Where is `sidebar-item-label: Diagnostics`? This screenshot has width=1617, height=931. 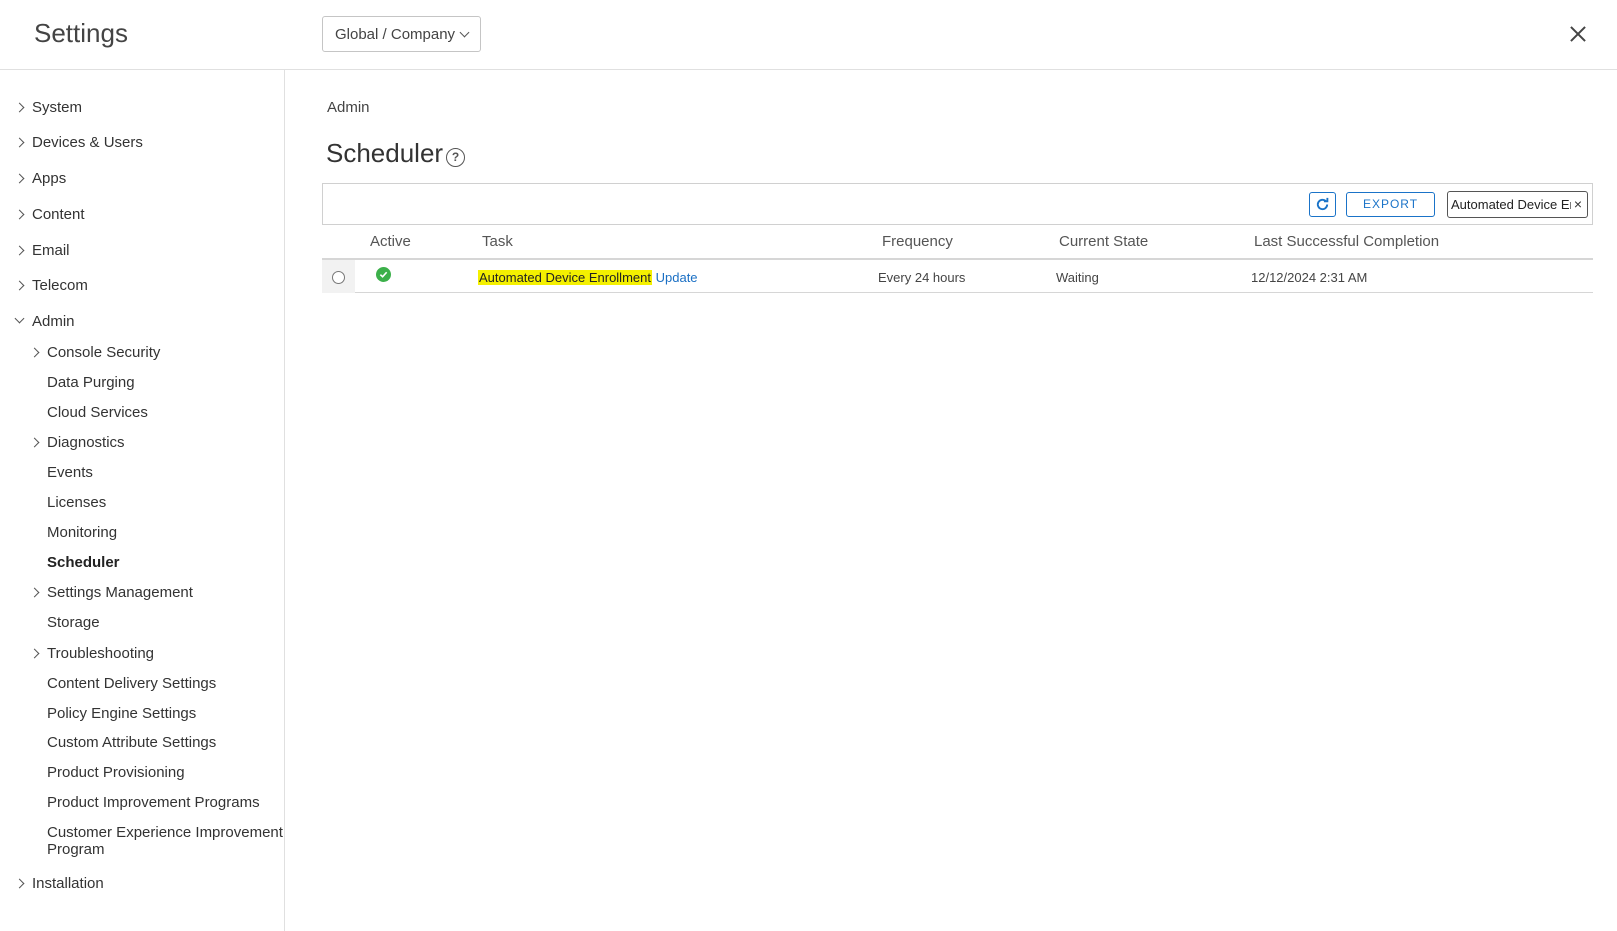 sidebar-item-label: Diagnostics is located at coordinates (86, 442).